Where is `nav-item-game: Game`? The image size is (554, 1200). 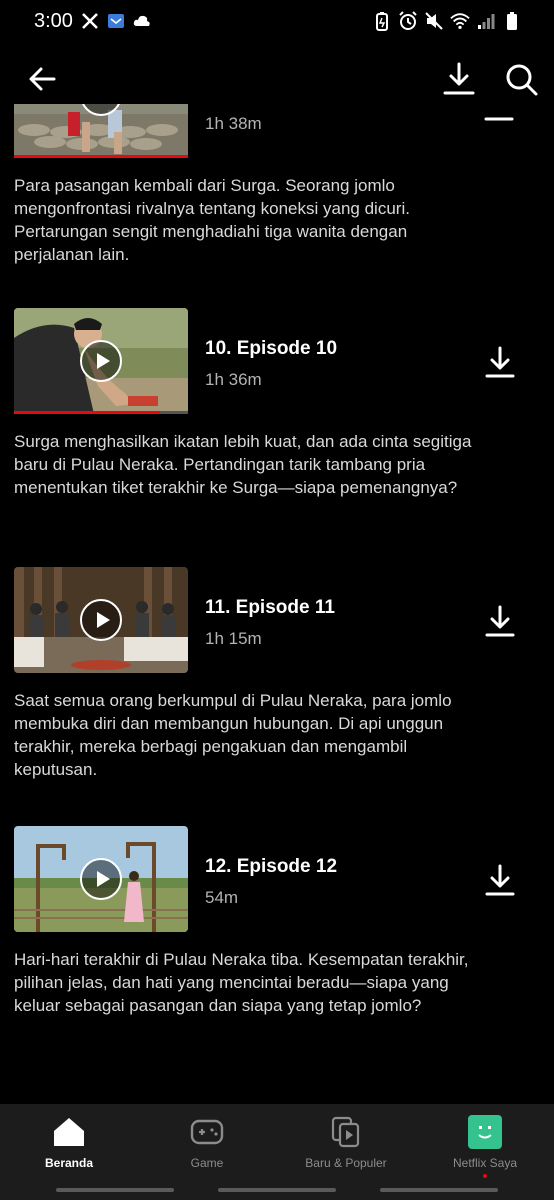 nav-item-game: Game is located at coordinates (207, 1149).